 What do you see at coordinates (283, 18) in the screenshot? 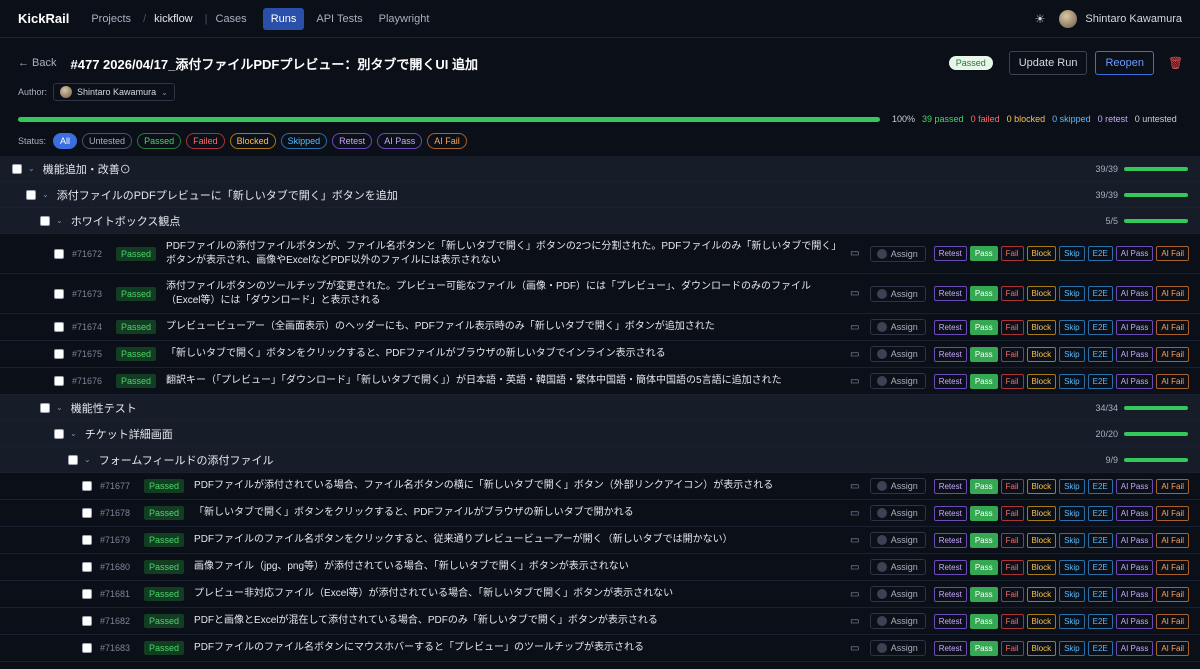
I see `nav-runs-tab: Runs` at bounding box center [283, 18].